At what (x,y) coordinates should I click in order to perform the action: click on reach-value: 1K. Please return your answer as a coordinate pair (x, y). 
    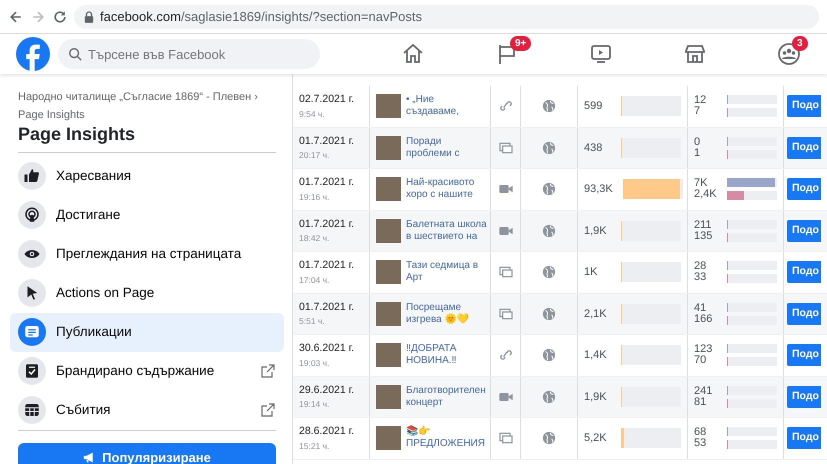
    Looking at the image, I should click on (591, 272).